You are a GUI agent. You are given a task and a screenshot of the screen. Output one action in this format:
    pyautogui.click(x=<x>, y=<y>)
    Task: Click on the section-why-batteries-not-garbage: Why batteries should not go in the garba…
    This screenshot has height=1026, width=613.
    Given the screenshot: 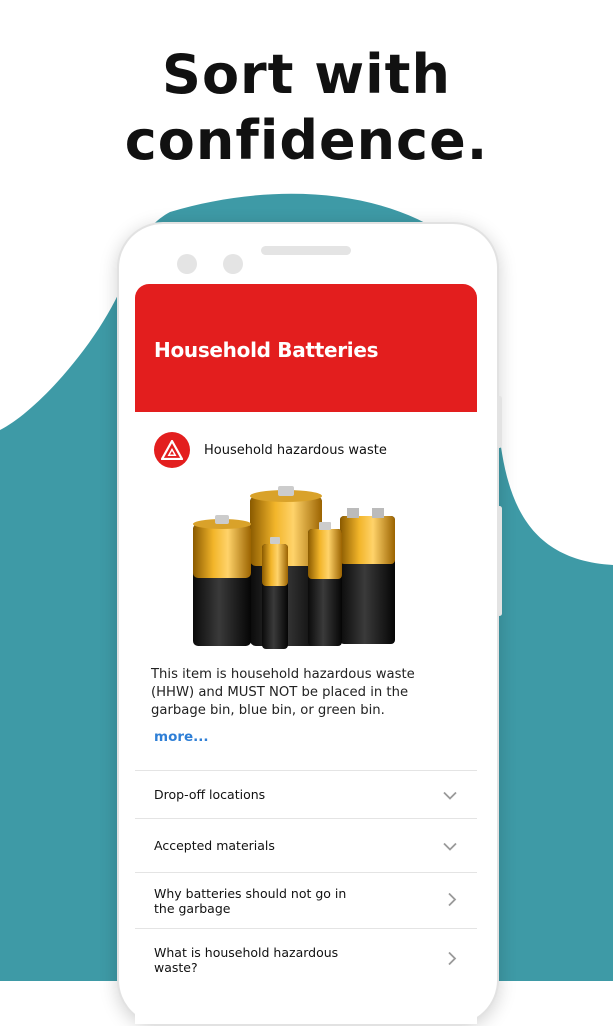 What is the action you would take?
    pyautogui.click(x=306, y=900)
    